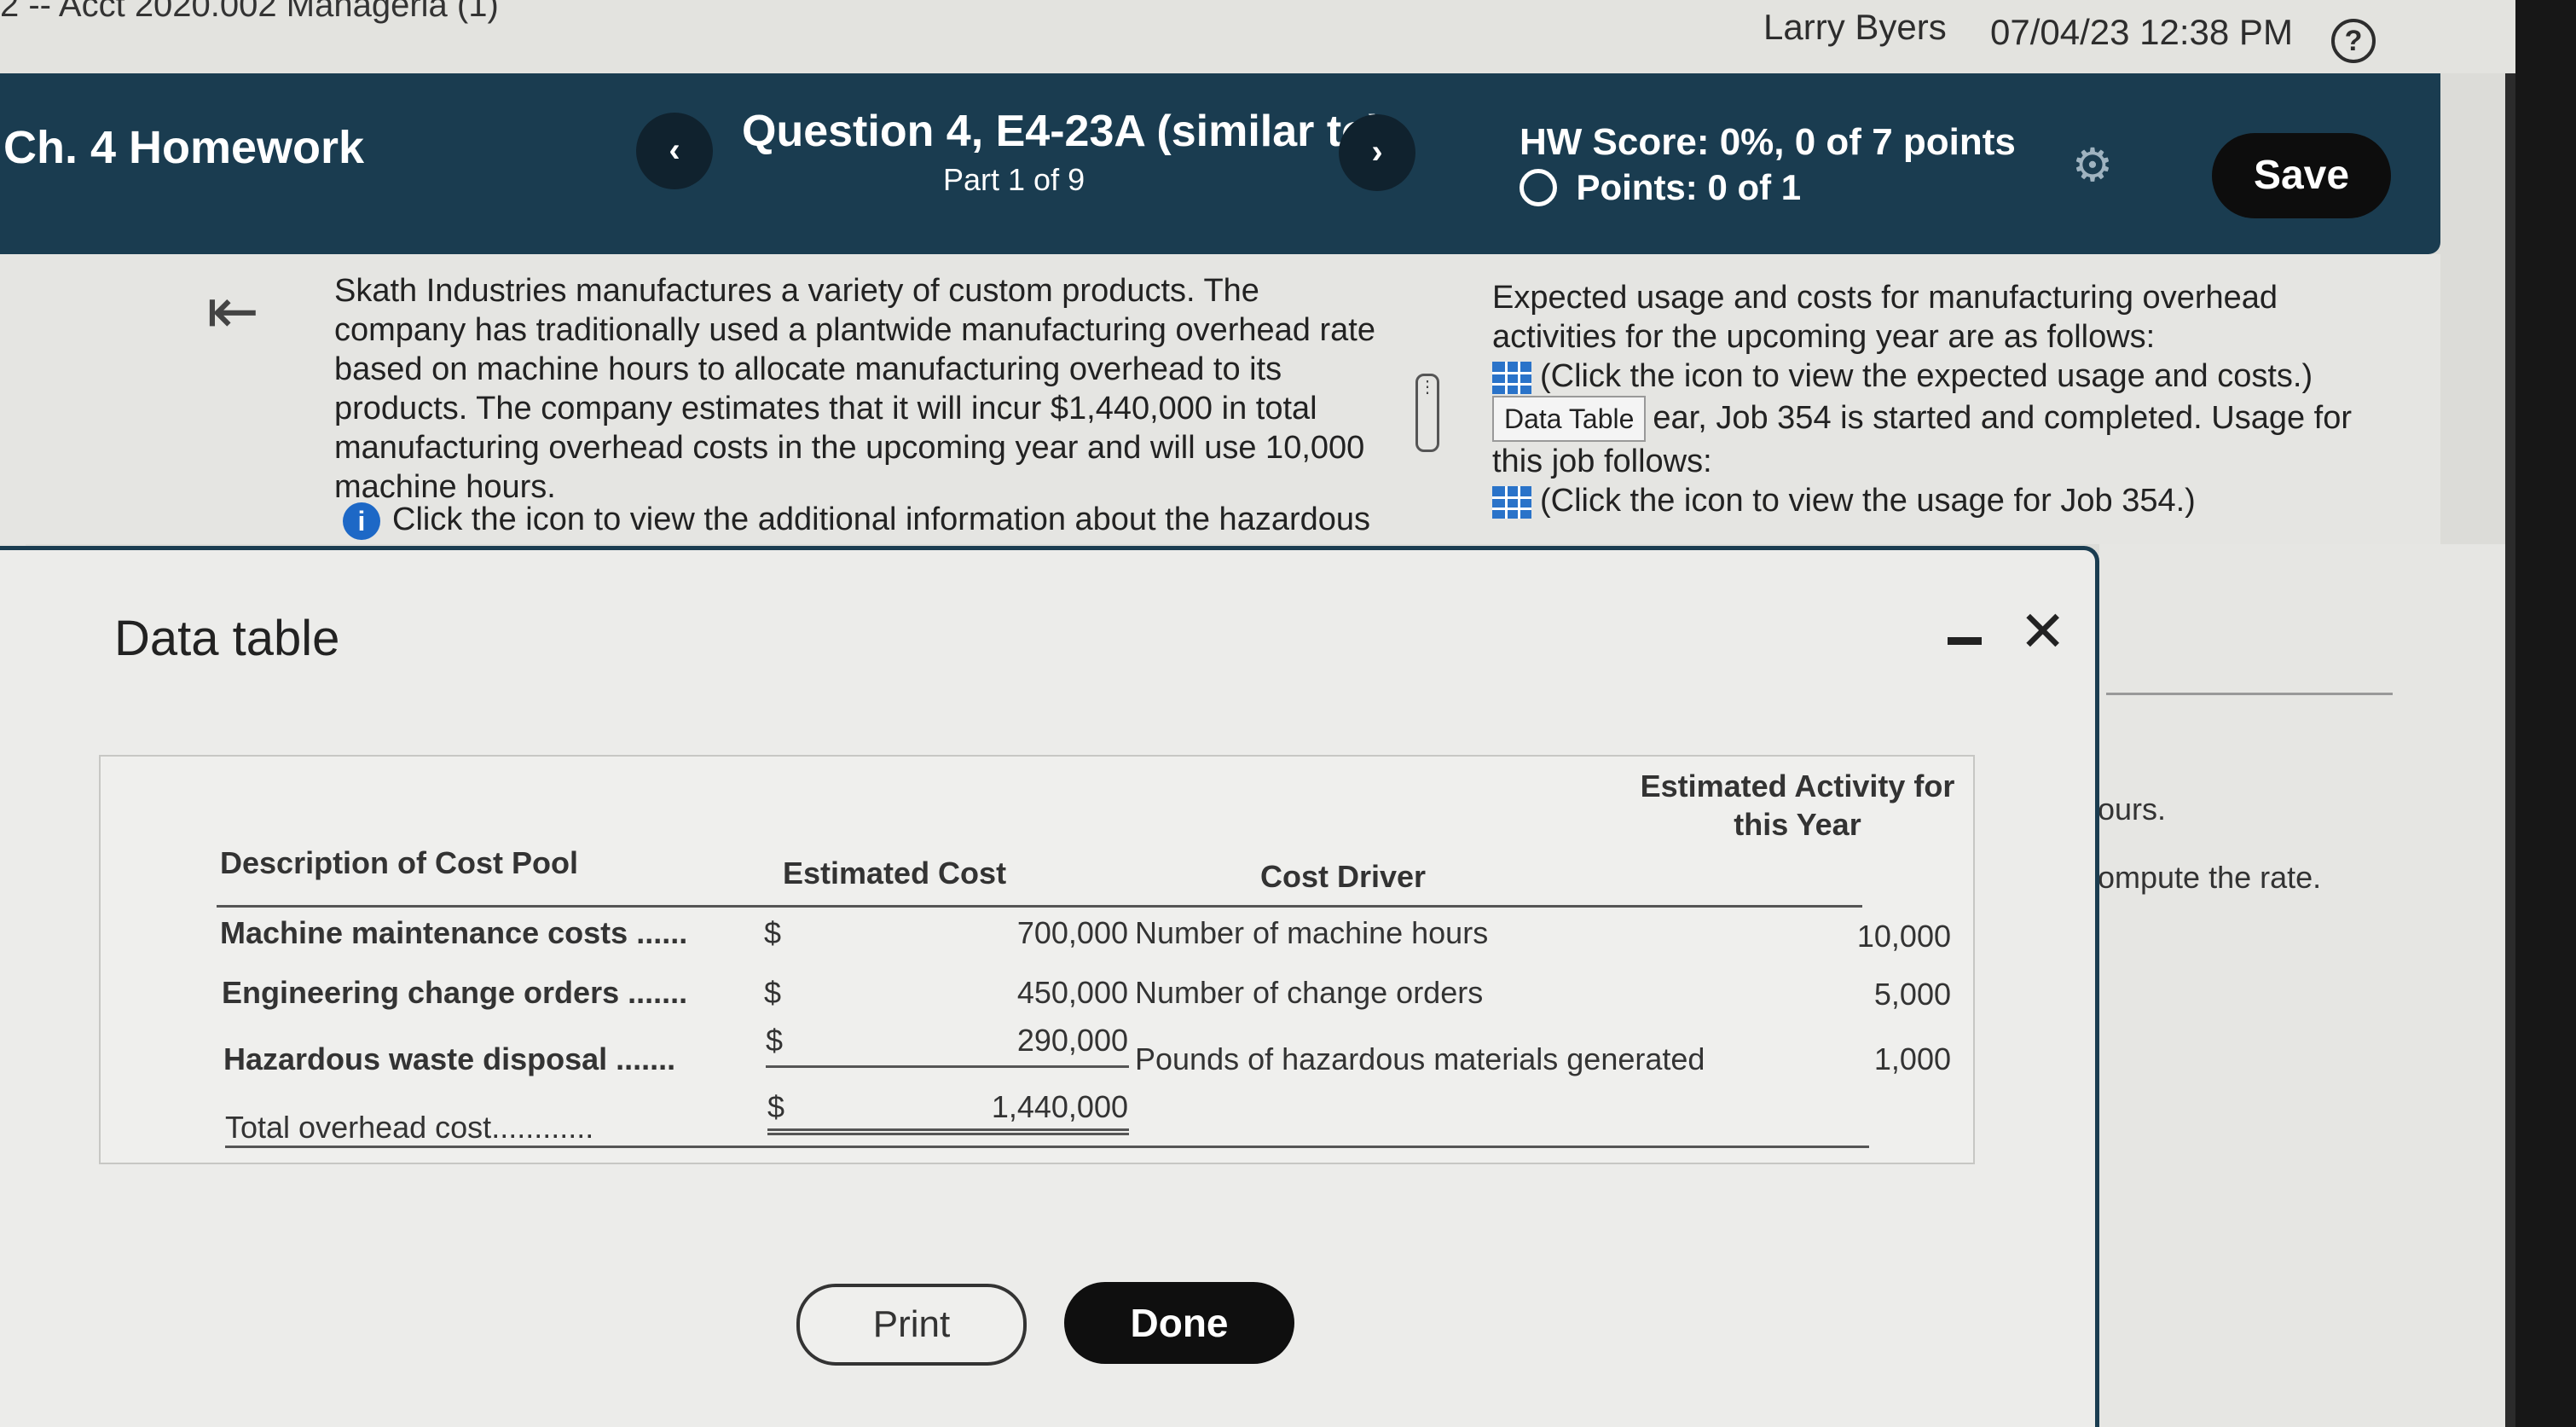 The height and width of the screenshot is (1427, 2576). I want to click on row-activity: 5,000, so click(1912, 994).